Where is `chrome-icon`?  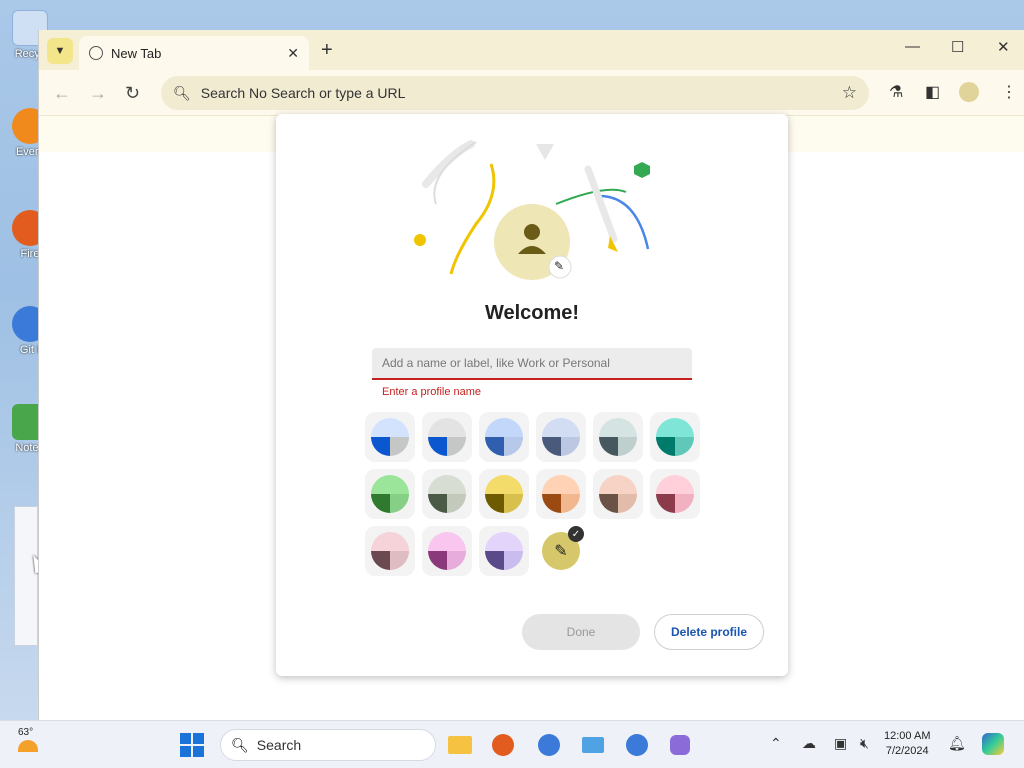
chrome-icon is located at coordinates (549, 745).